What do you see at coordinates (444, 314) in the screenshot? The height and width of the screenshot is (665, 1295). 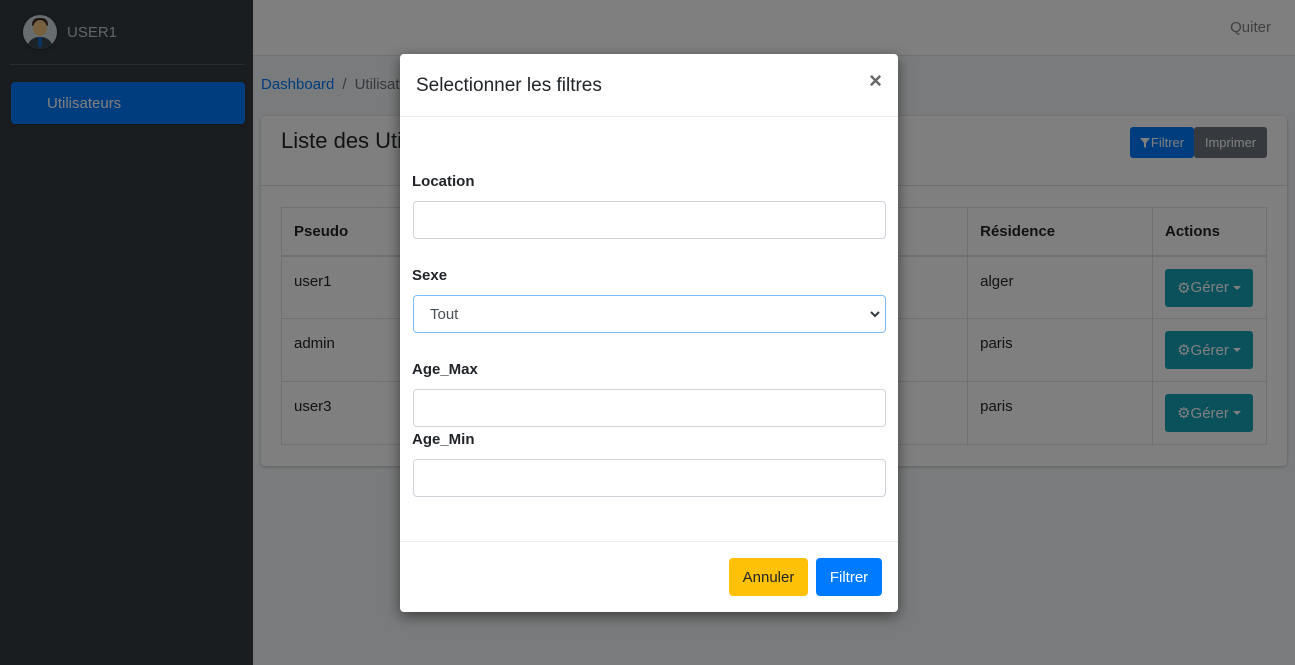 I see `sexe-selected-value: Tout` at bounding box center [444, 314].